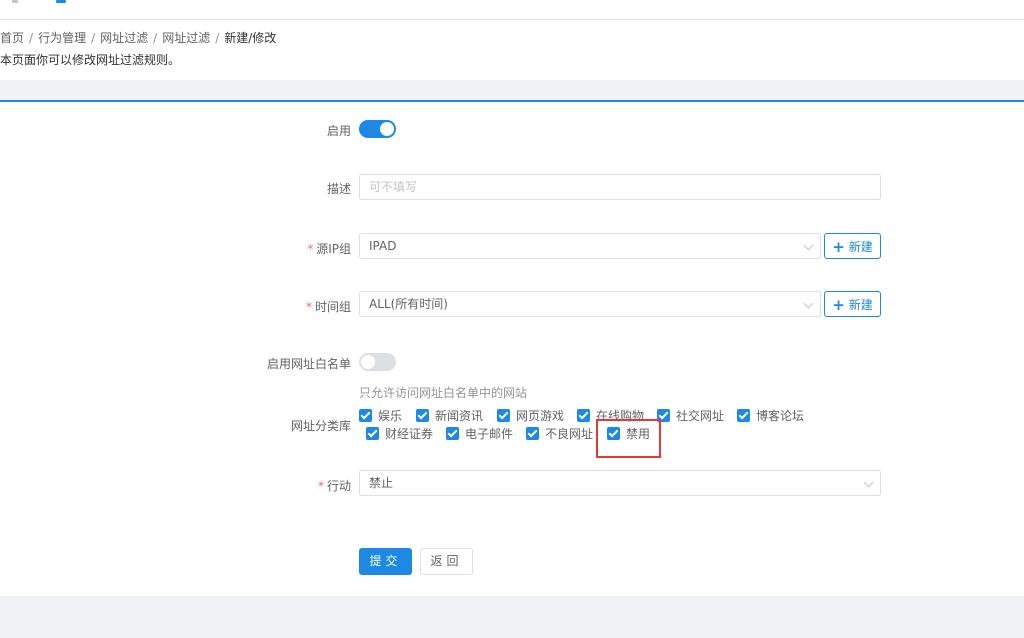  What do you see at coordinates (590, 304) in the screenshot?
I see `time-group-select: ALL(所有时间)` at bounding box center [590, 304].